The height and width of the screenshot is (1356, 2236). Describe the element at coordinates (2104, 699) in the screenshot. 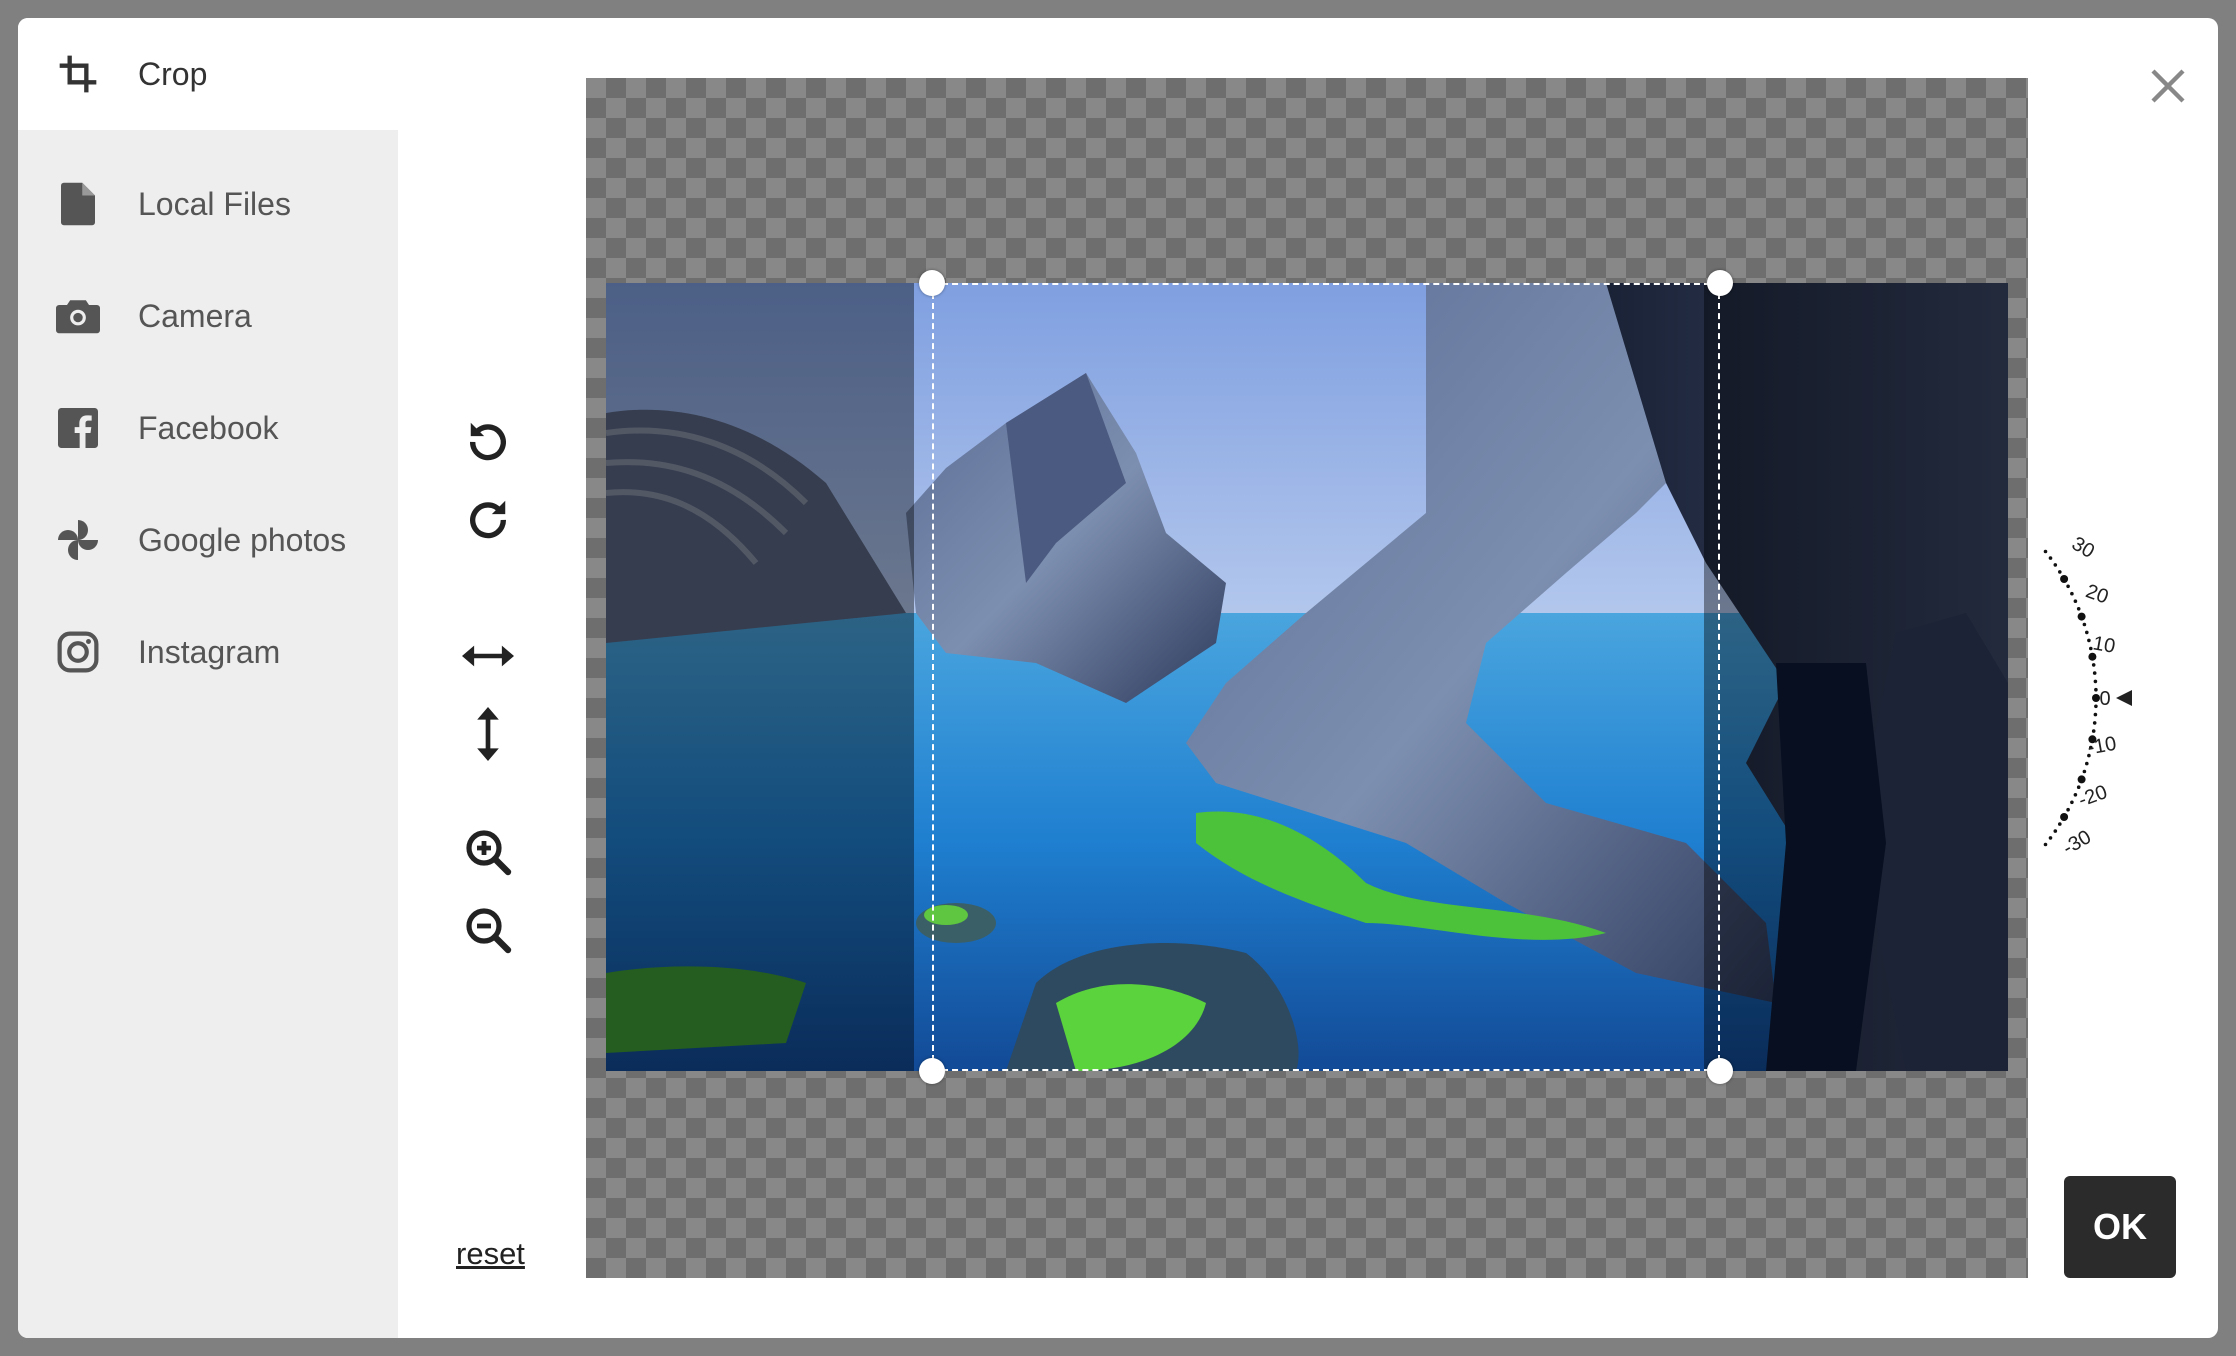

I see `dial-label: 0` at that location.